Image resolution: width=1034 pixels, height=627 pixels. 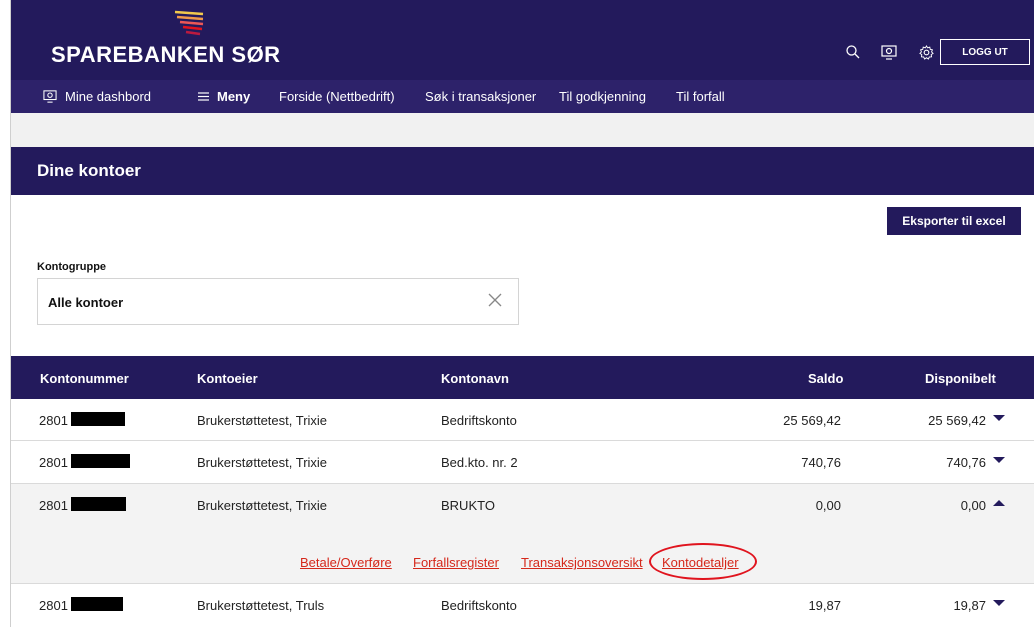 I want to click on account-available: 19,87, so click(x=969, y=605).